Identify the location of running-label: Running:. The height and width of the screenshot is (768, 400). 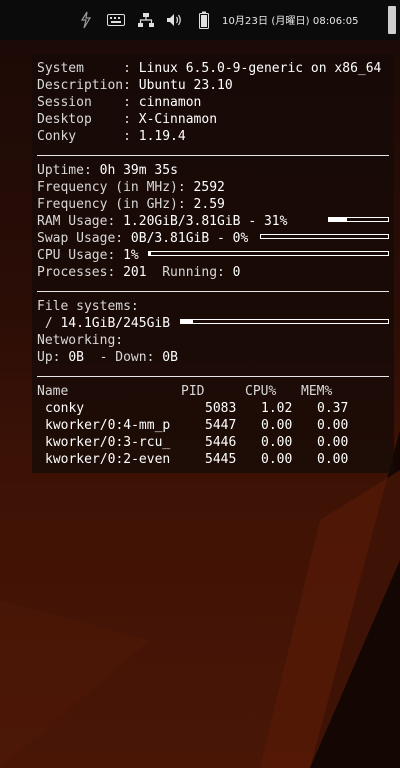
(189, 272).